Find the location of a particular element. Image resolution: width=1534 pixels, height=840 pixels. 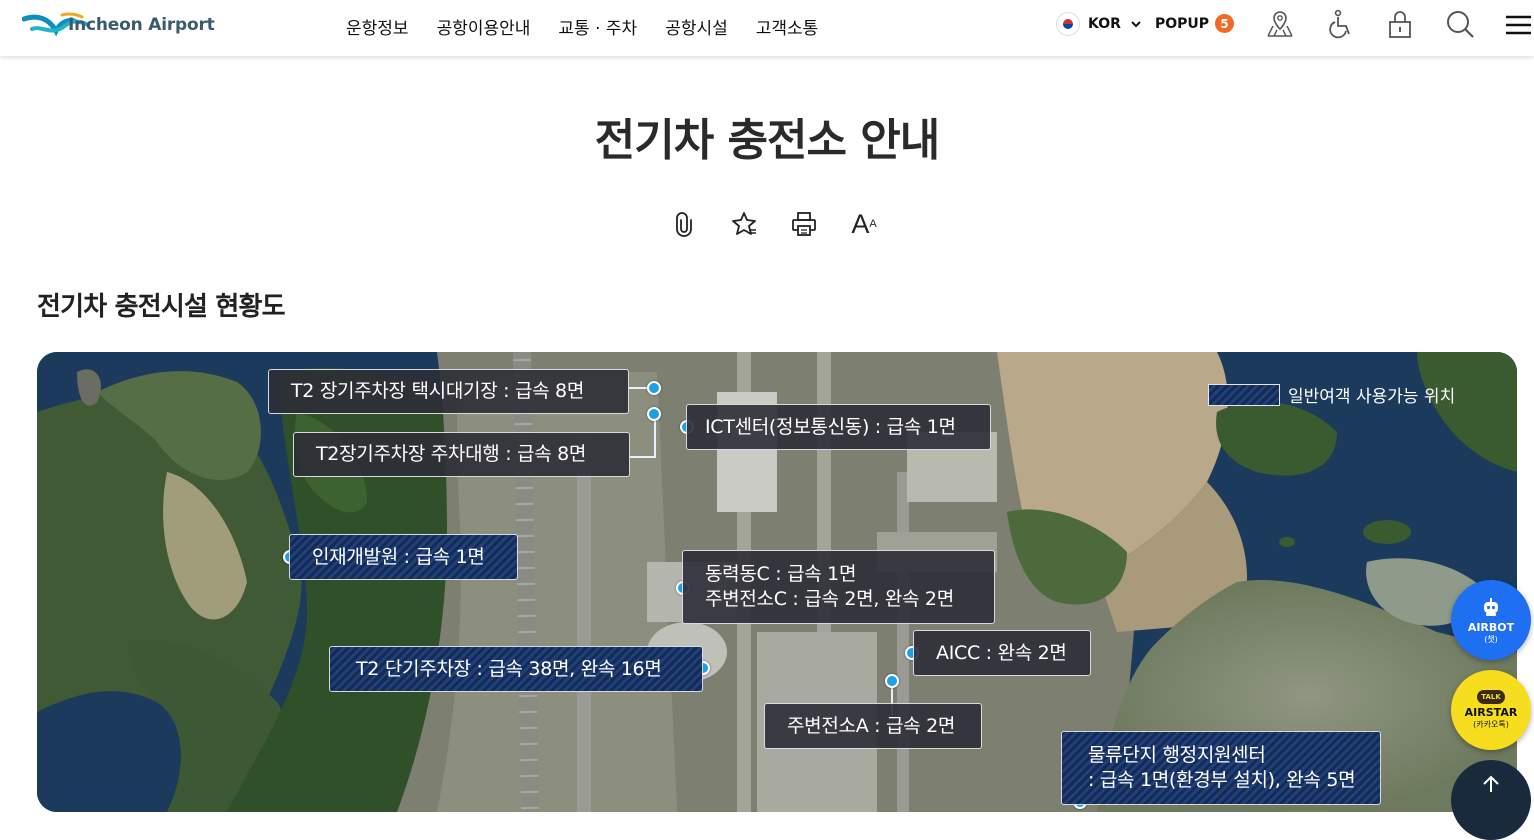

legend-label: 일반여객 사용가능 위치 is located at coordinates (1372, 397).